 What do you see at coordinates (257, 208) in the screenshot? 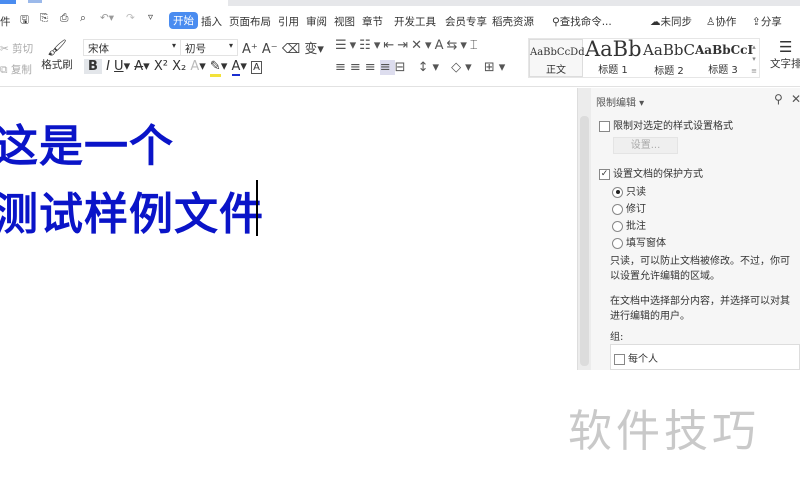
I see `text-cursor` at bounding box center [257, 208].